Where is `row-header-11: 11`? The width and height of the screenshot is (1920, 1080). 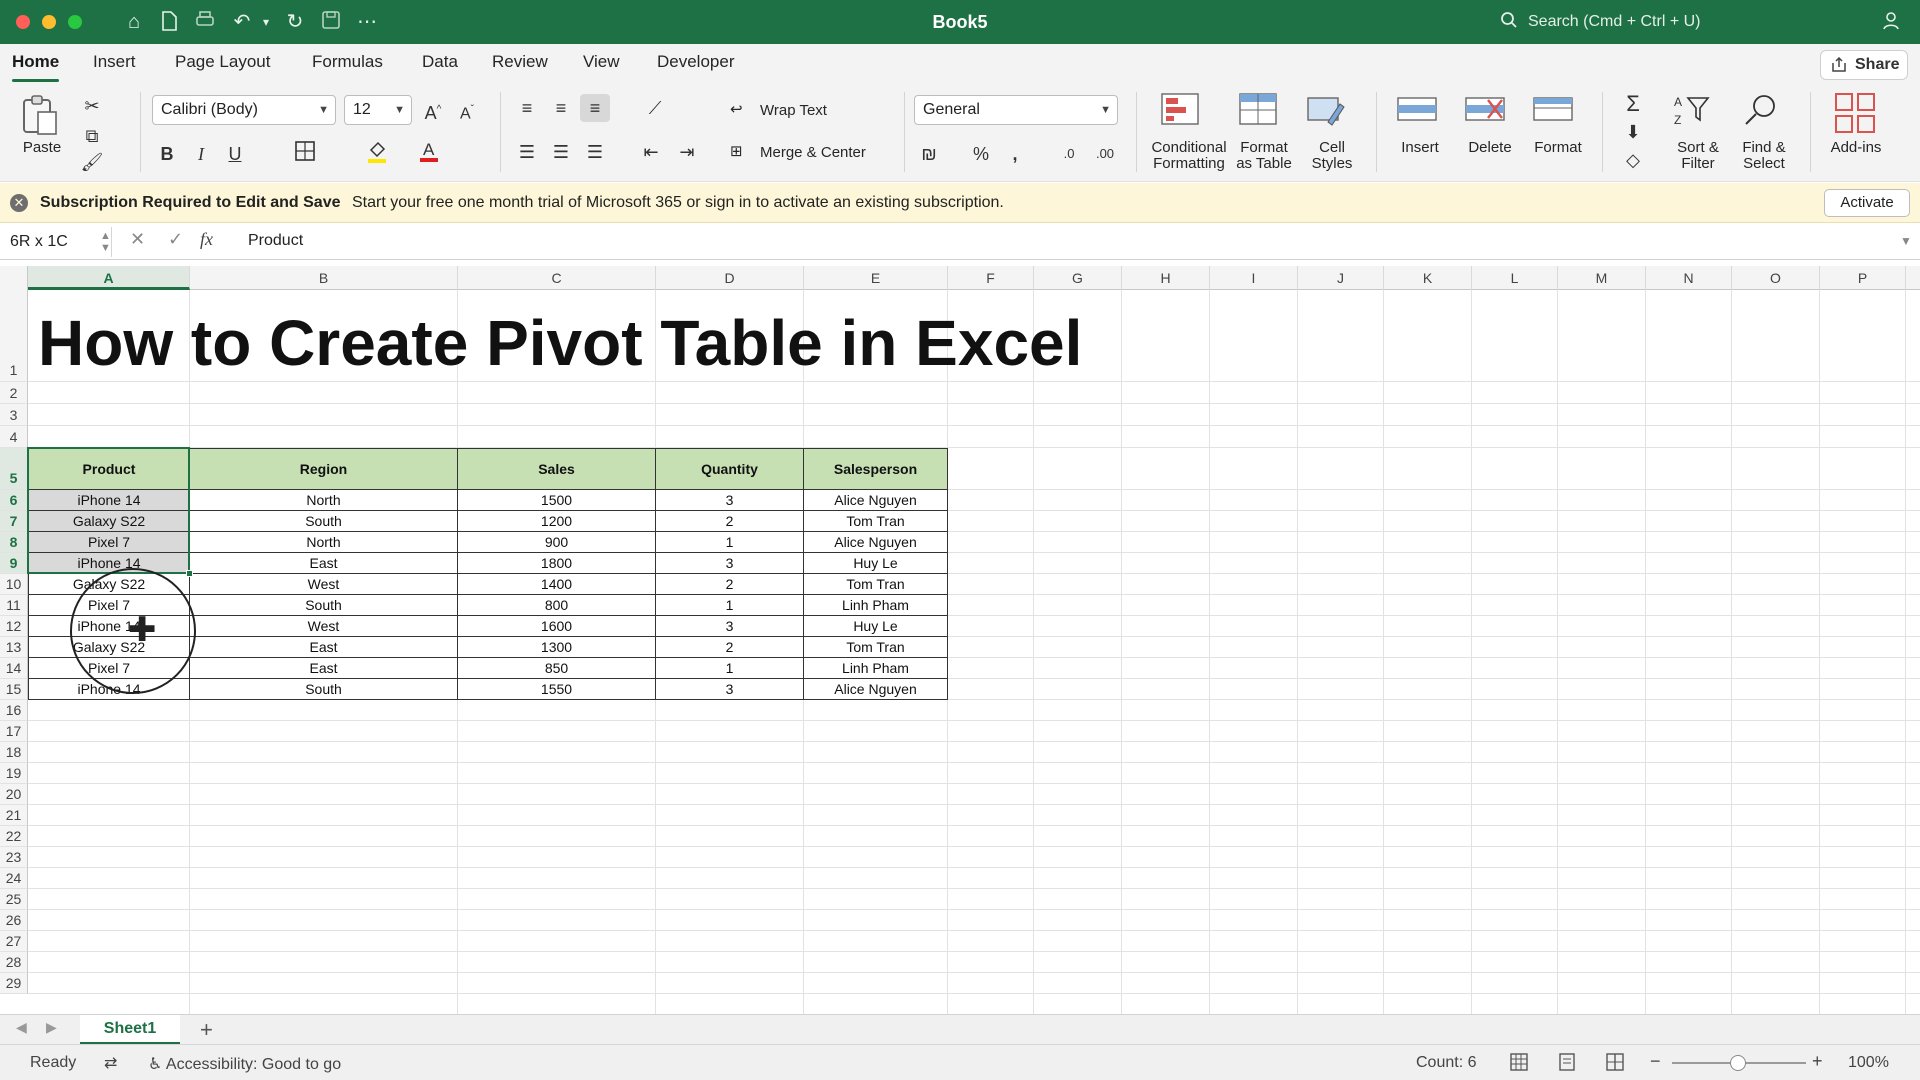
row-header-11: 11 is located at coordinates (14, 605).